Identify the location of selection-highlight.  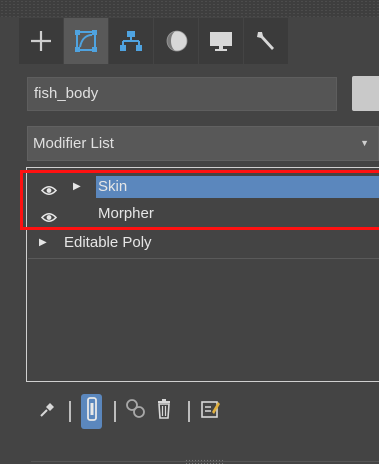
(237, 187).